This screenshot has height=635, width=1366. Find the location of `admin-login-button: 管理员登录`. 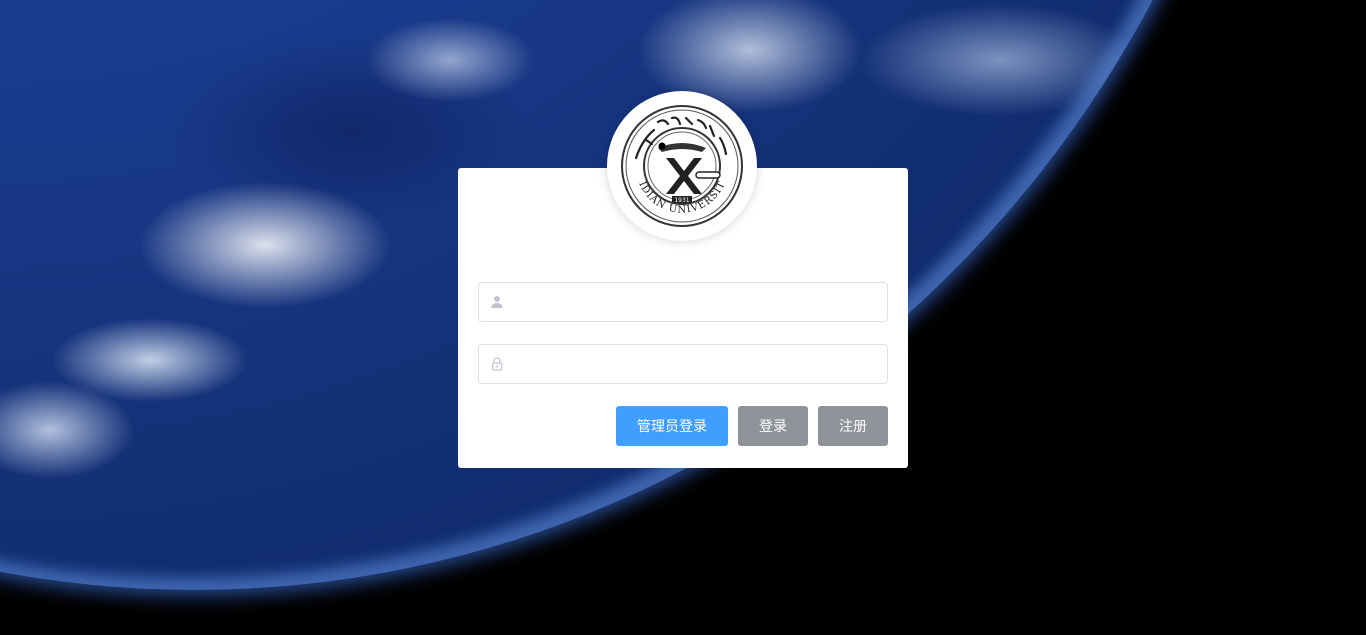

admin-login-button: 管理员登录 is located at coordinates (672, 426).